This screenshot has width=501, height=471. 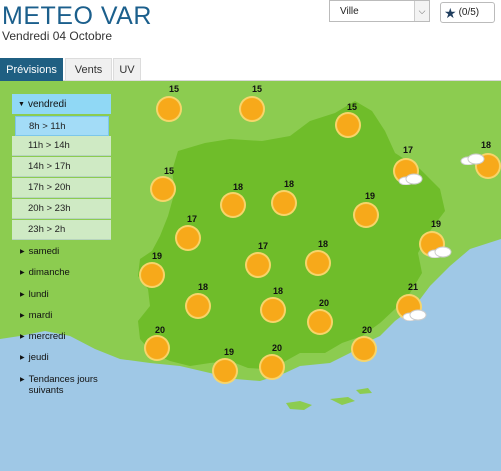 I want to click on tab-bar: Prévisions Vents UV, so click(x=250, y=69).